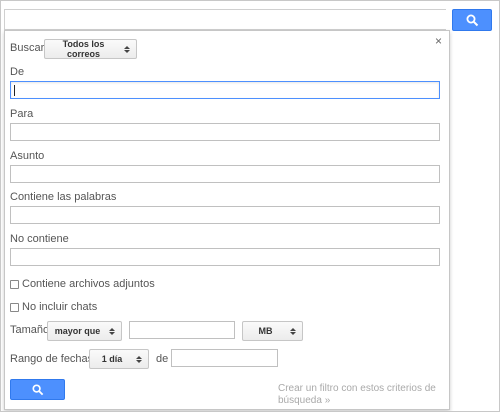  I want to click on size-unit-value: MB, so click(265, 331).